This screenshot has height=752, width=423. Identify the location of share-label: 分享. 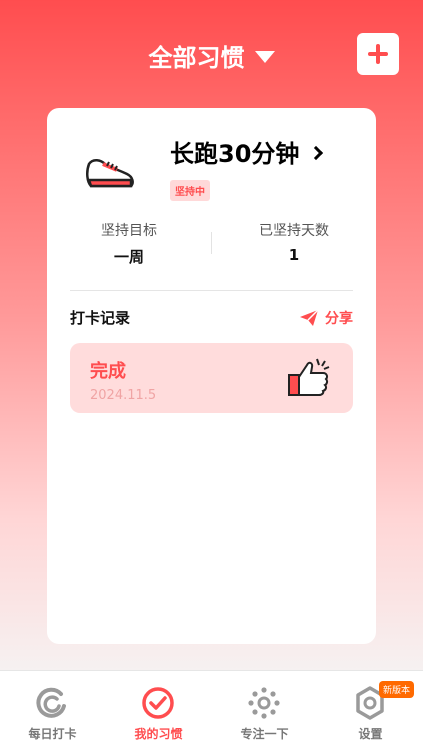
(339, 319).